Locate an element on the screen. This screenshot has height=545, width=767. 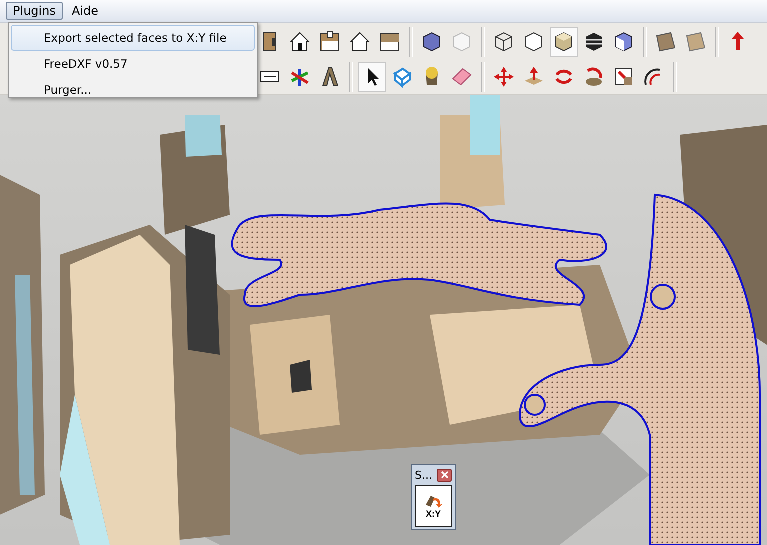
menu-item: Aide is located at coordinates (85, 11).